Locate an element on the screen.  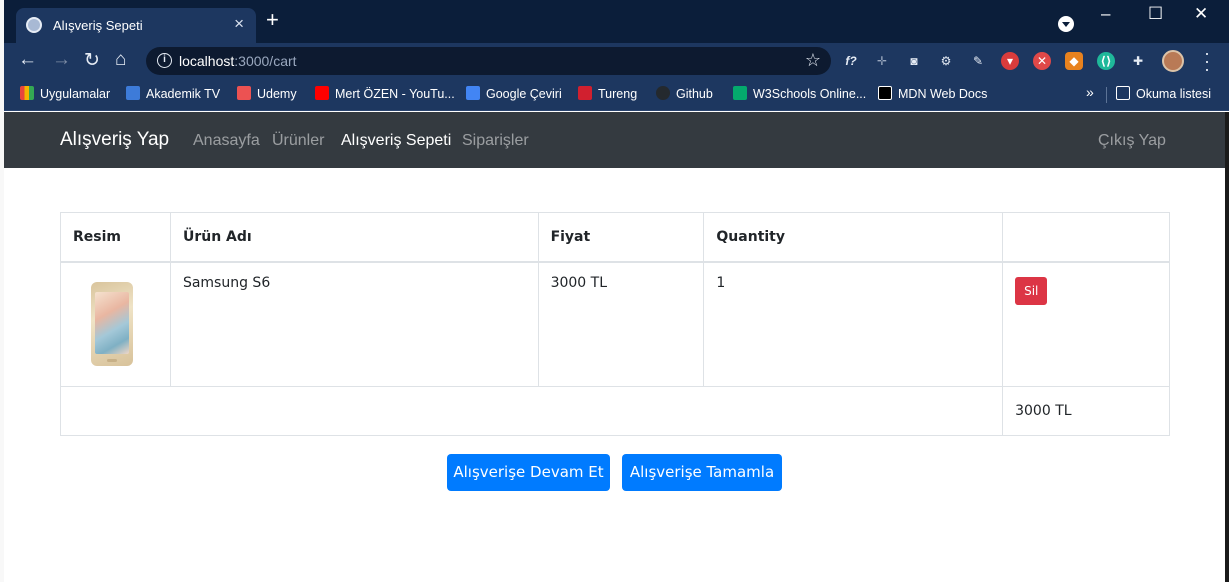
play-icon is located at coordinates (133, 93).